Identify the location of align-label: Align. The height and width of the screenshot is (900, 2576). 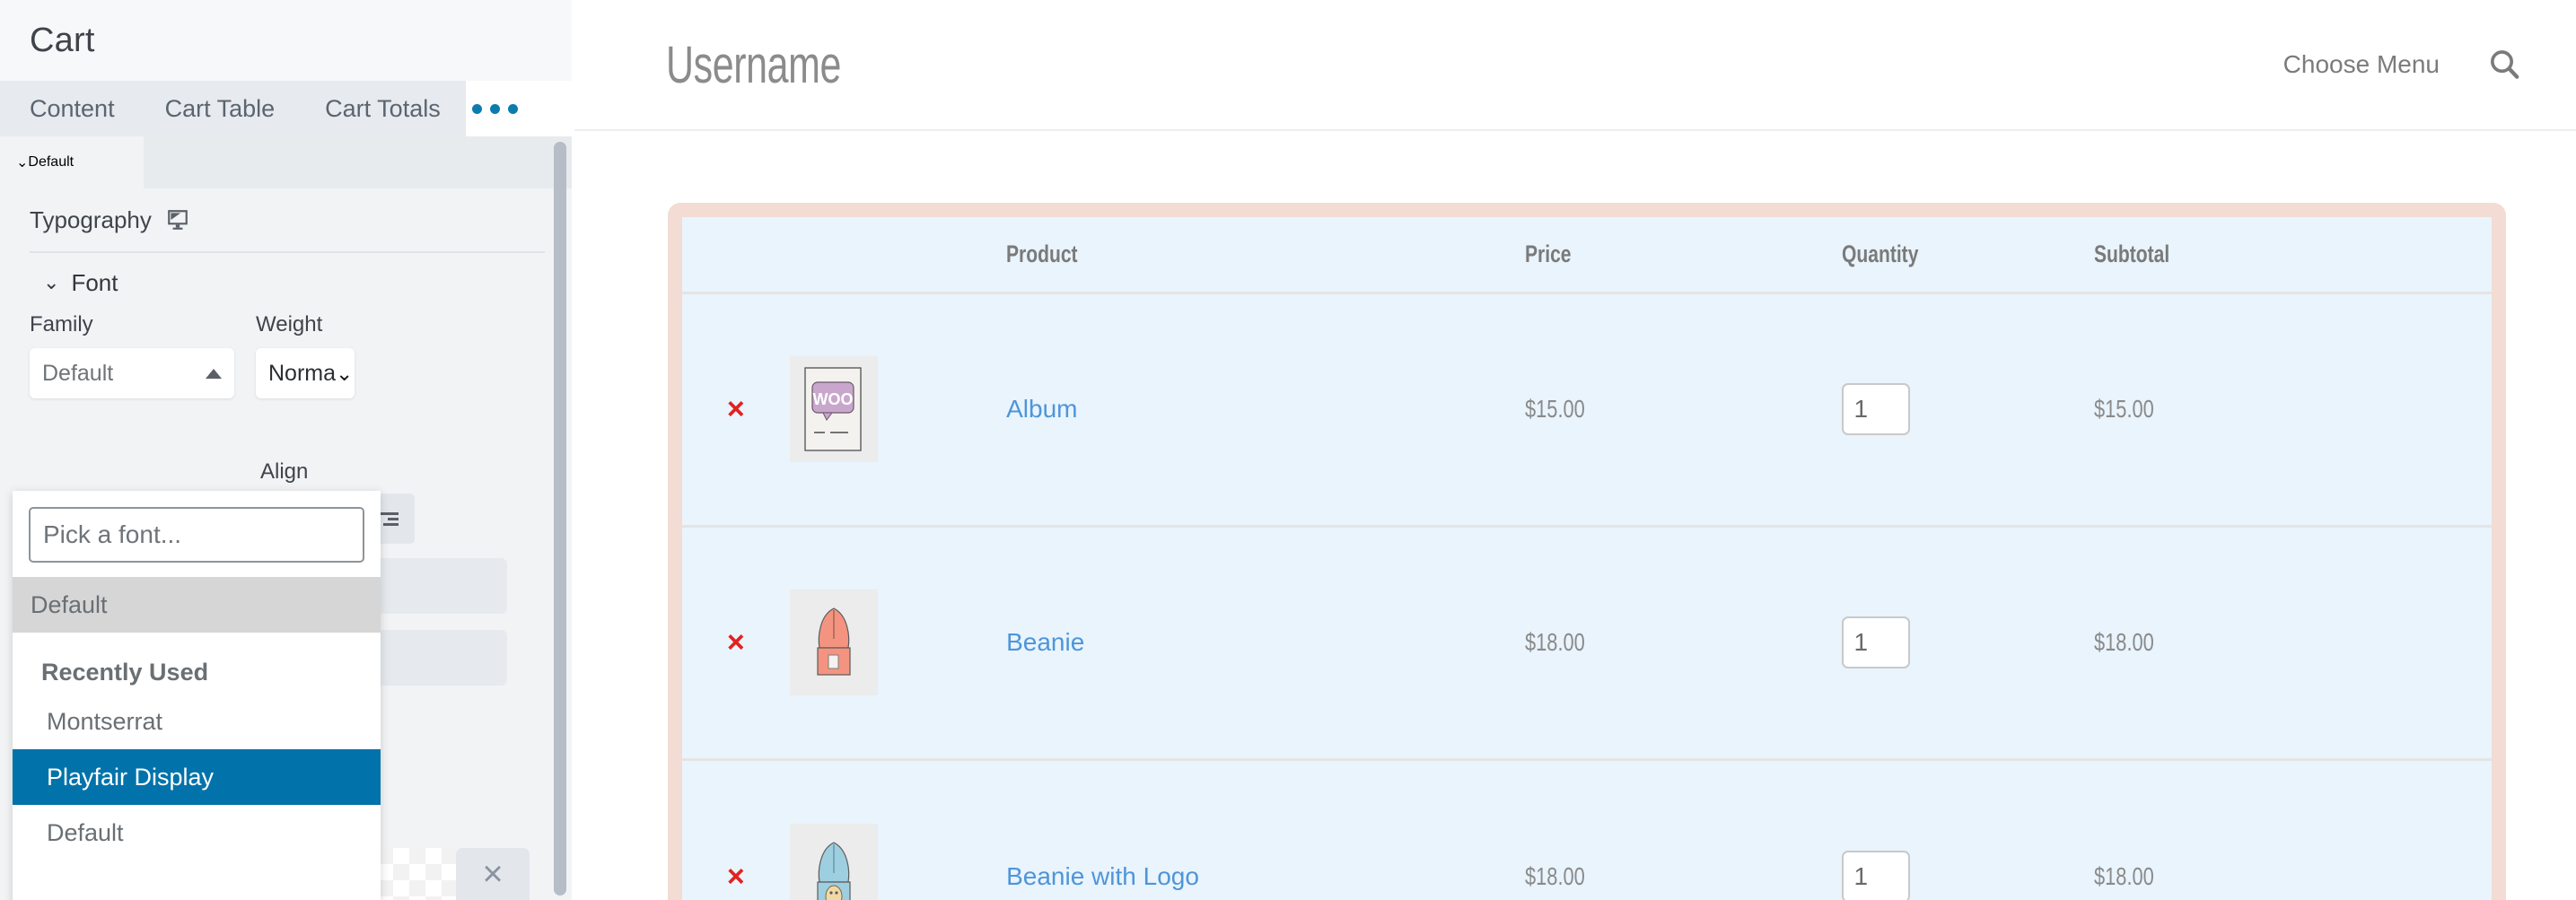
(284, 471).